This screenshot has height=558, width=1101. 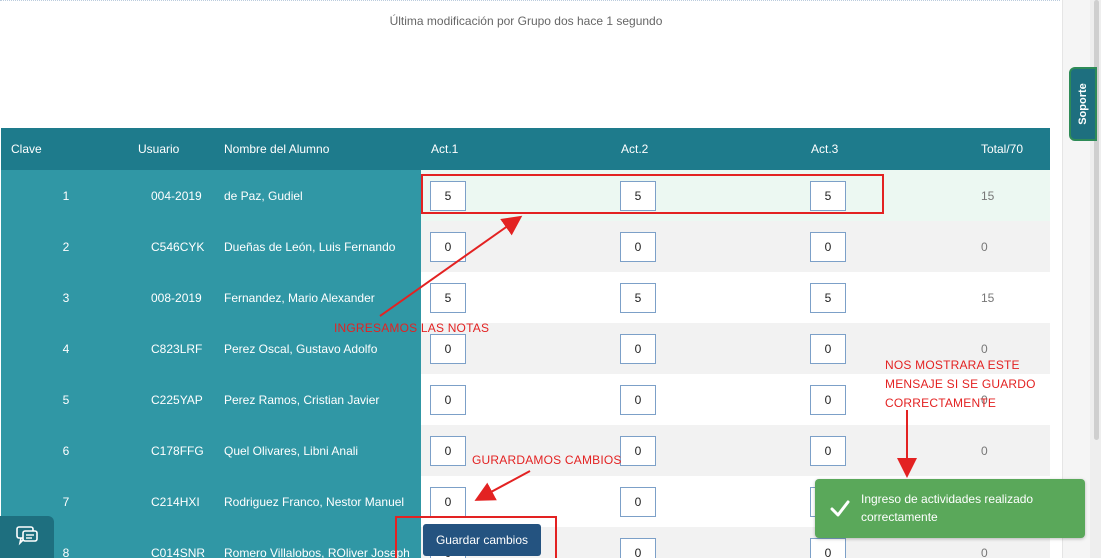 I want to click on support-tab-label: Soporte, so click(x=1083, y=104).